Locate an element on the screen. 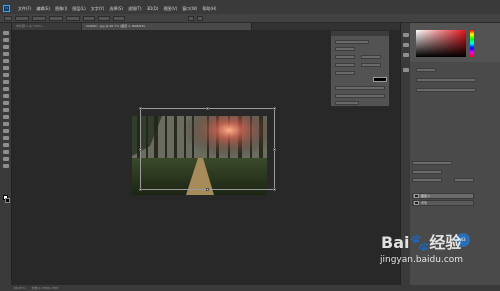  watermark-url: jingyan.baidu.com is located at coordinates (422, 260).